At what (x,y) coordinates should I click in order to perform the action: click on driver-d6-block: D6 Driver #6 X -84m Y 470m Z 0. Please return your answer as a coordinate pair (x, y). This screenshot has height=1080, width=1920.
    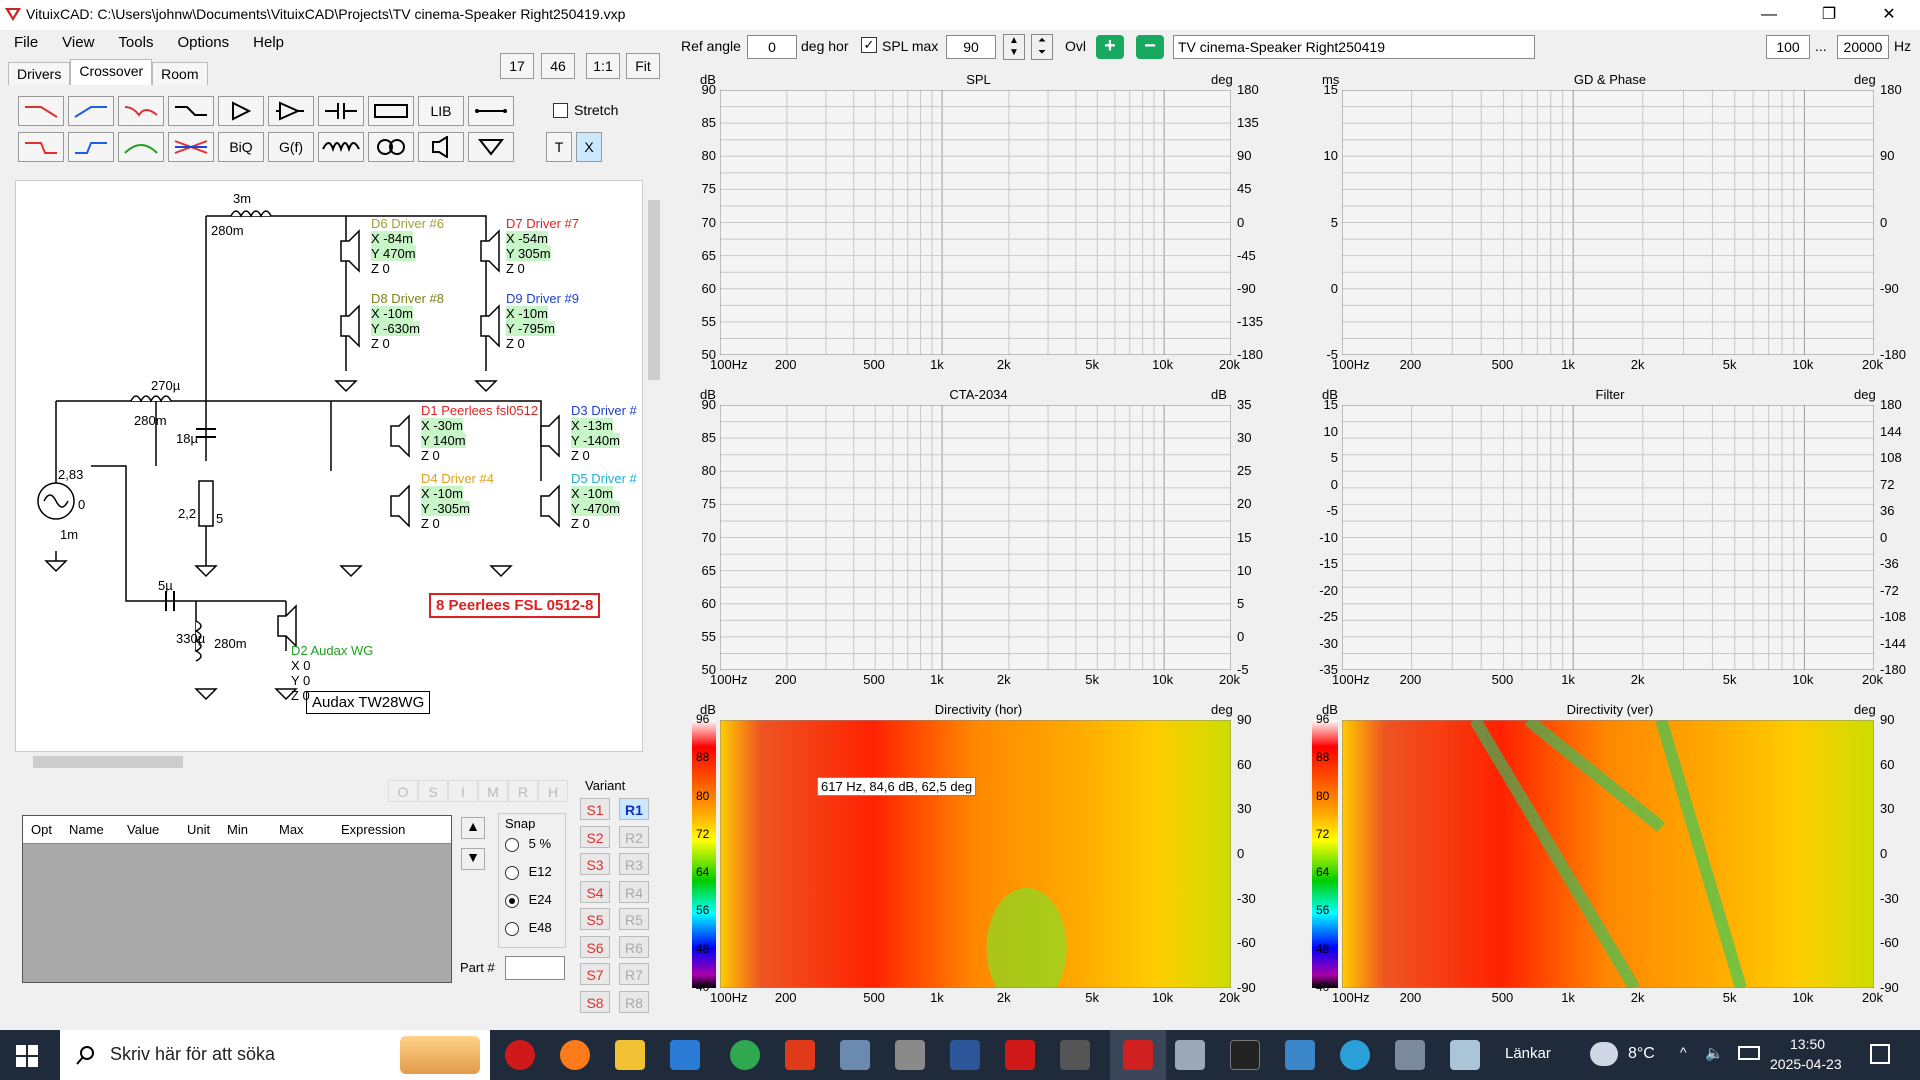
    Looking at the image, I should click on (407, 246).